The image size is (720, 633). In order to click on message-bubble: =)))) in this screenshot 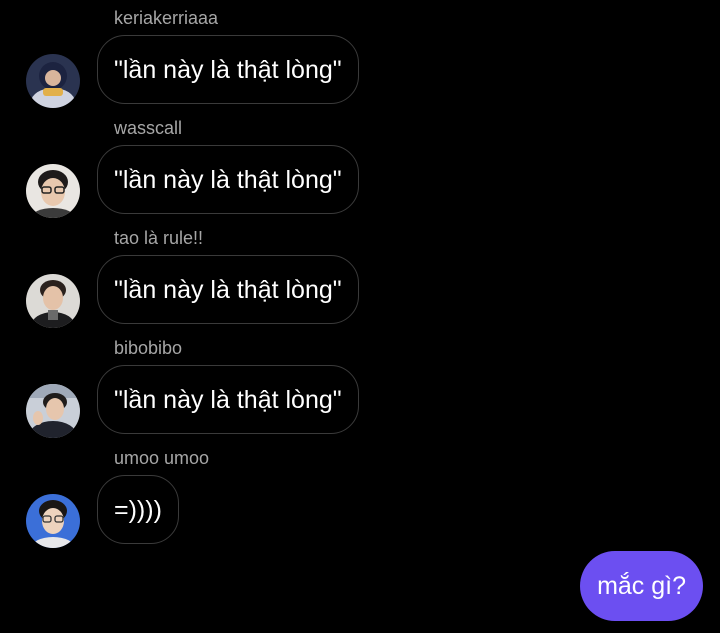, I will do `click(138, 509)`.